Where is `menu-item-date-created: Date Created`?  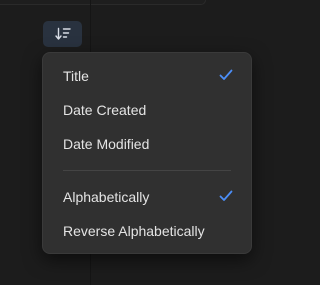
menu-item-date-created: Date Created is located at coordinates (147, 110).